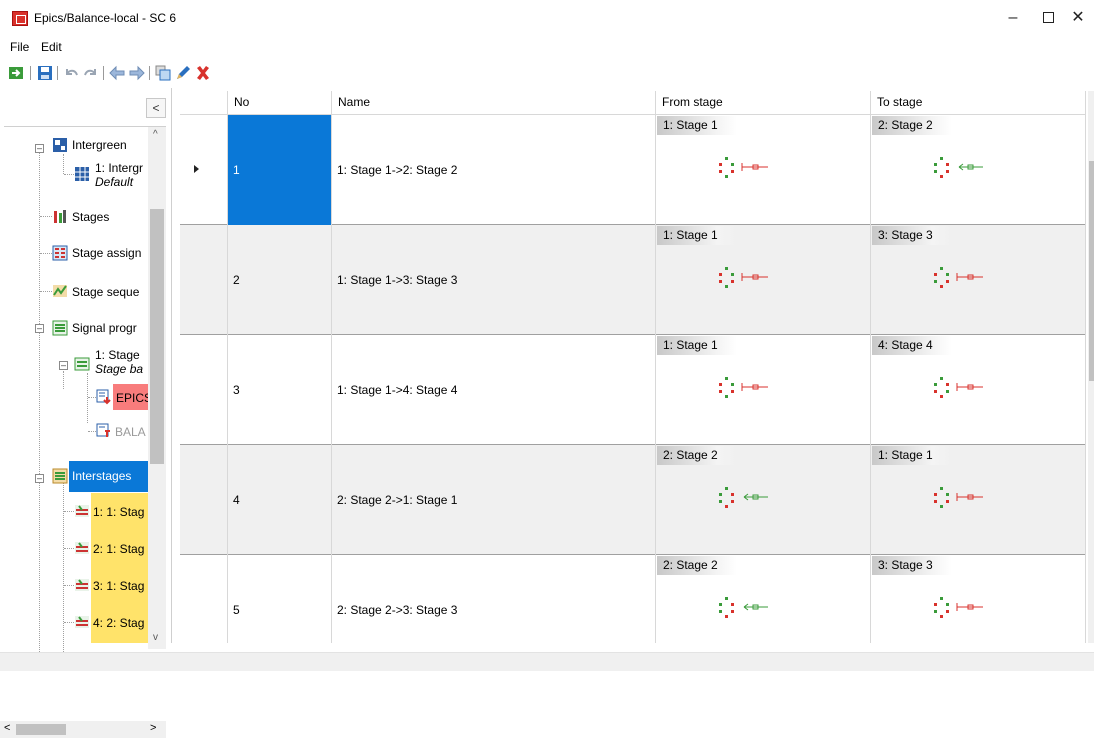 This screenshot has width=1094, height=738. Describe the element at coordinates (494, 500) in the screenshot. I see `interstage-name: 2: Stage 2->1: Stage 1` at that location.